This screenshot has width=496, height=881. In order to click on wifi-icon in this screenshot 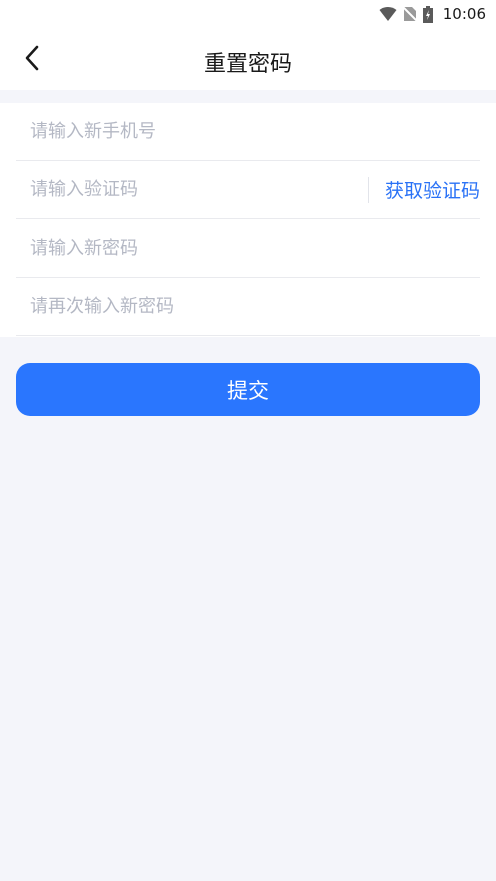, I will do `click(388, 14)`.